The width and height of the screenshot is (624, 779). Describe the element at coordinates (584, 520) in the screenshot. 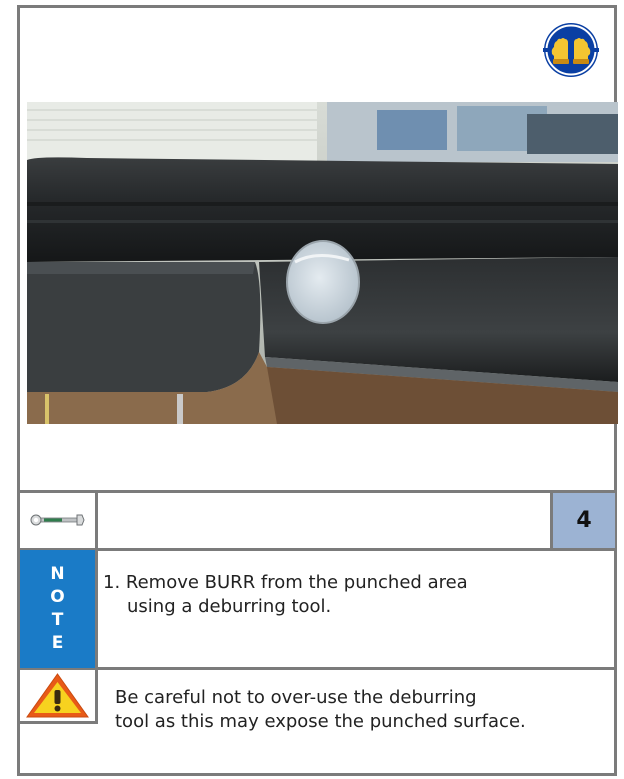

I see `step-number: 4` at that location.